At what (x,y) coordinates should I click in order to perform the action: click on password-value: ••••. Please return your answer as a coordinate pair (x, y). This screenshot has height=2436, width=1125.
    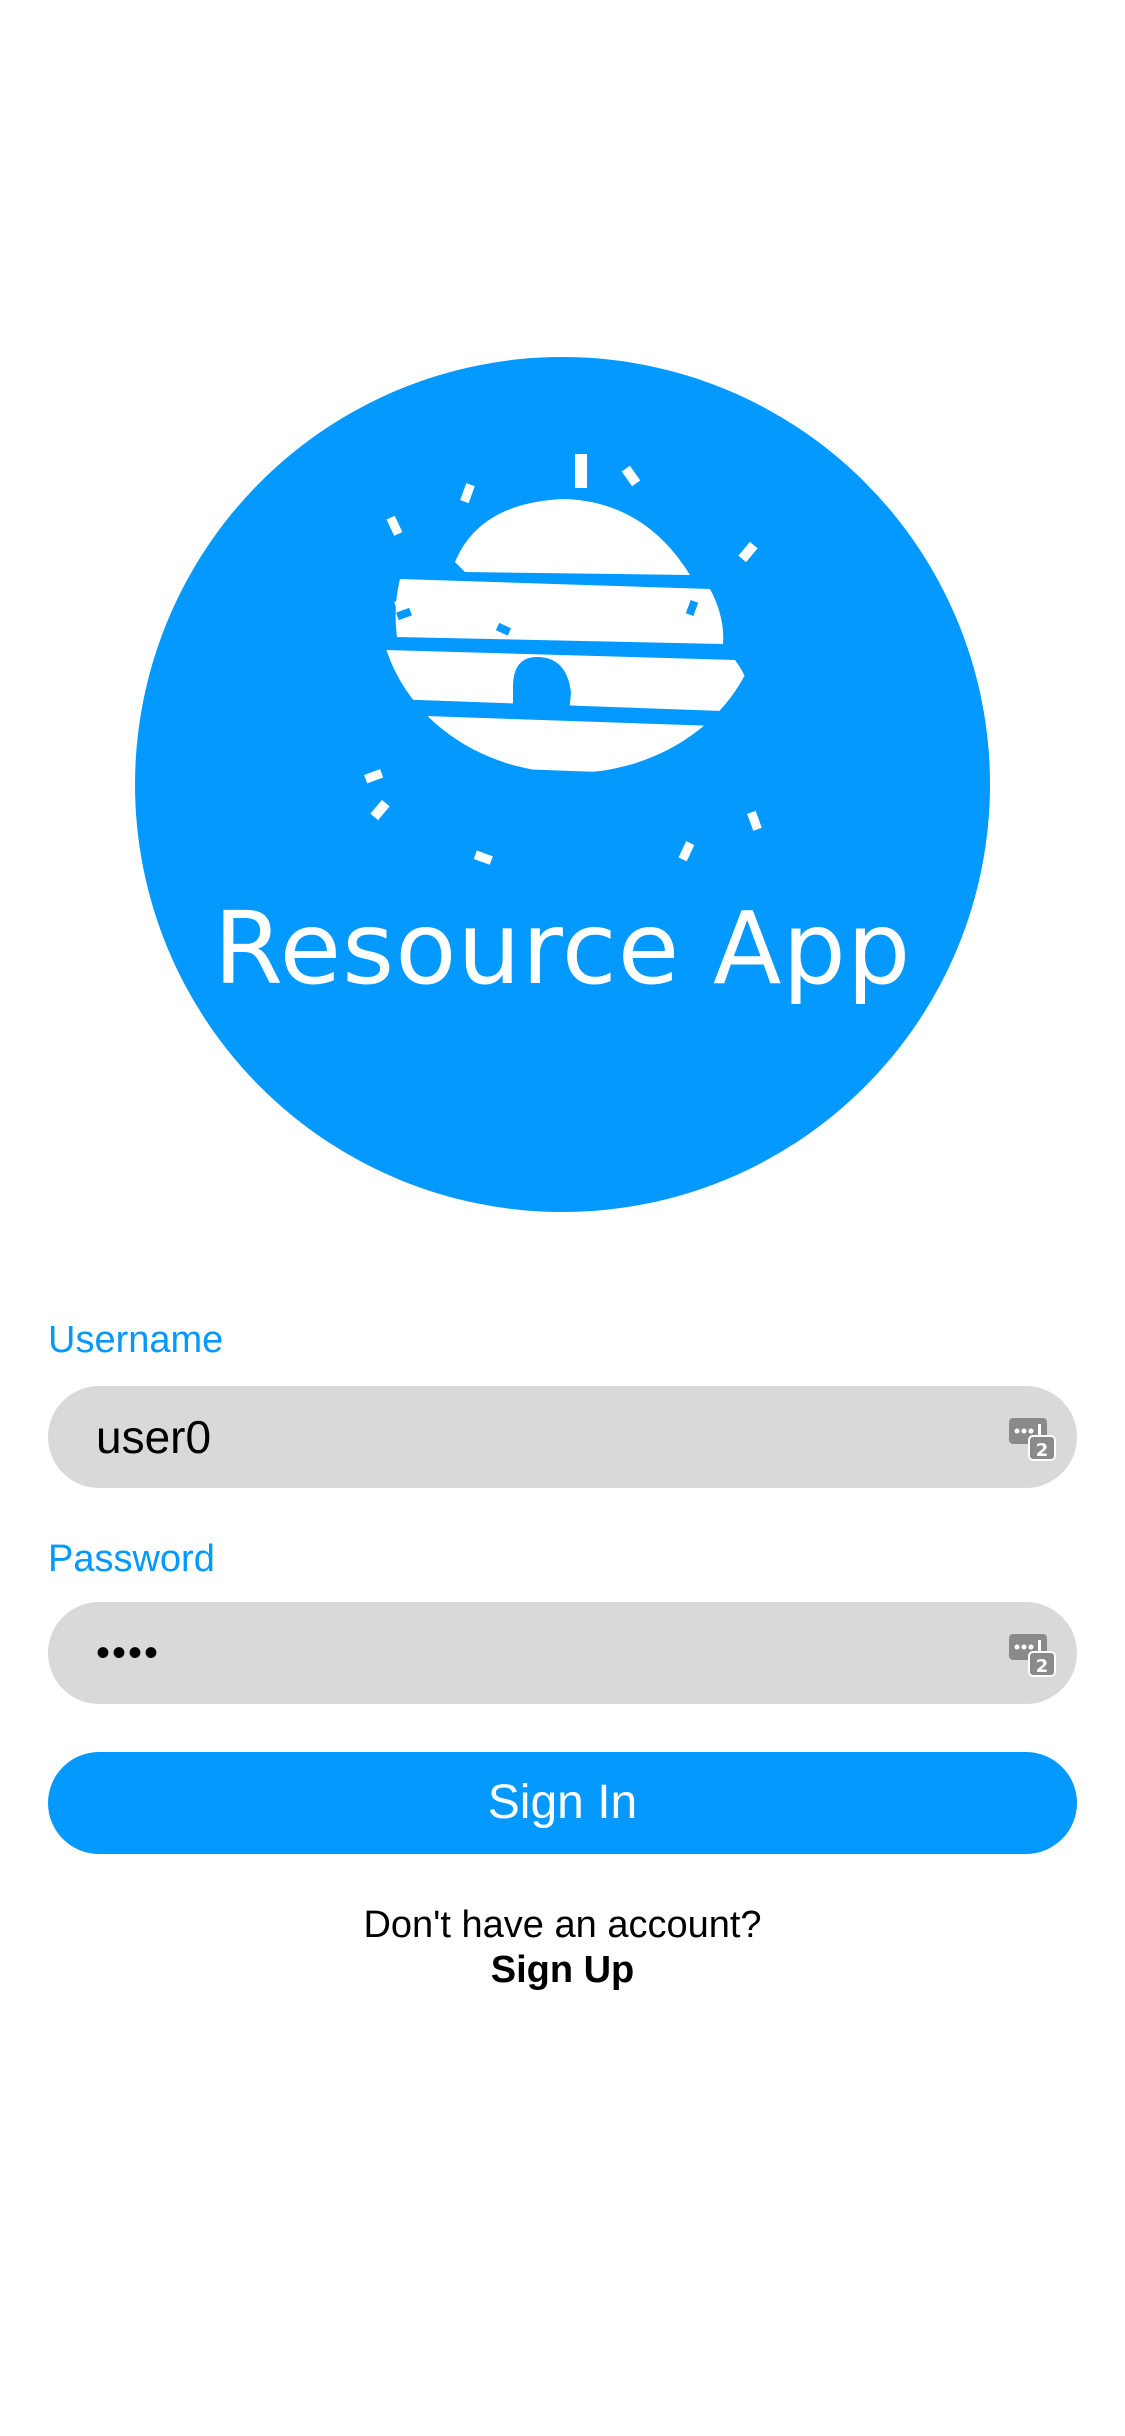
    Looking at the image, I should click on (128, 1653).